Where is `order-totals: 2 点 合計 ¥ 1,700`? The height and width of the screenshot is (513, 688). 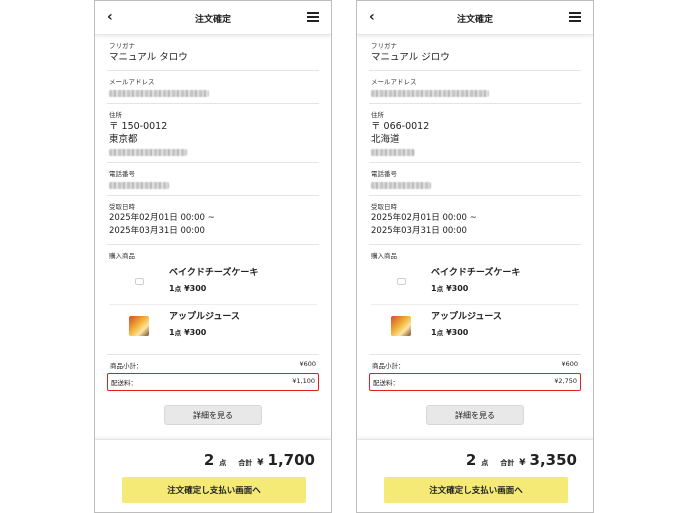 order-totals: 2 点 合計 ¥ 1,700 is located at coordinates (259, 460).